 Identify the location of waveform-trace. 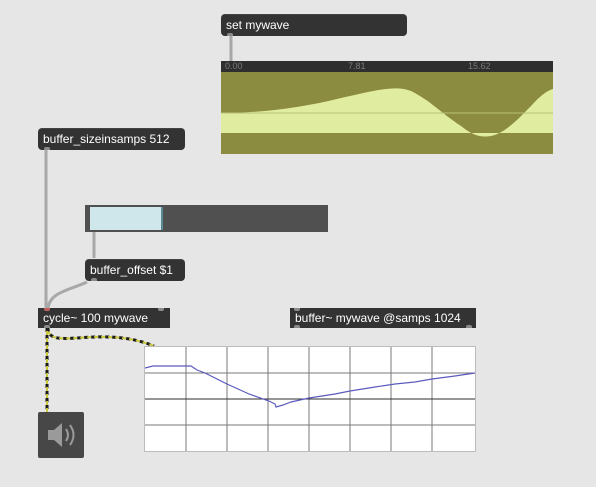
(387, 112).